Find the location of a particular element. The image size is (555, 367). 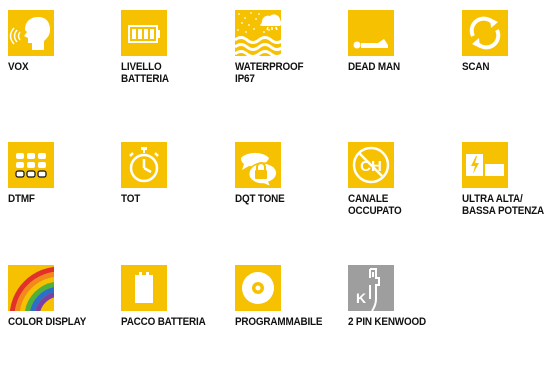

feature-scan: SCAN is located at coordinates (508, 41).